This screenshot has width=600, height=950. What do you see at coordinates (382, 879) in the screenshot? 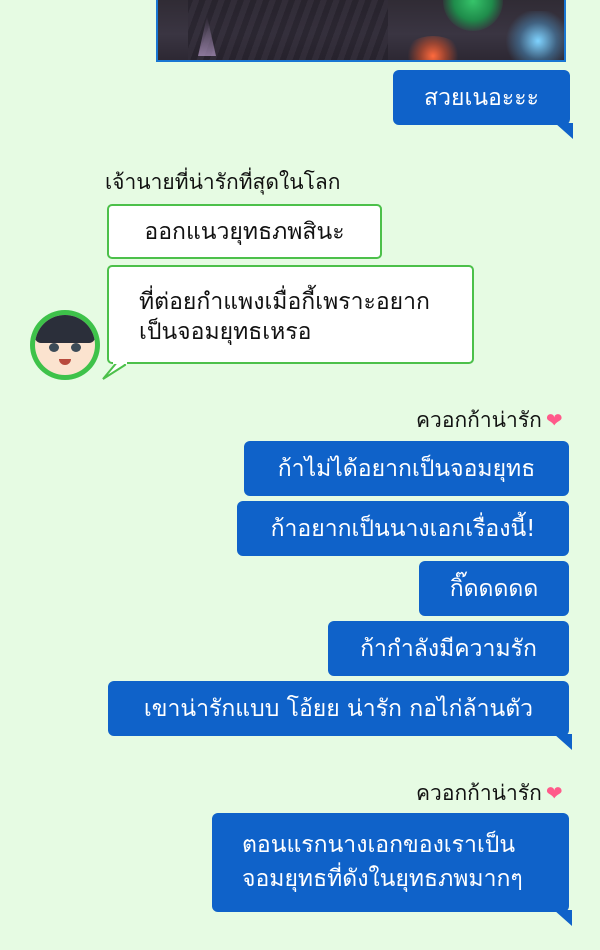
I see `message-text-line: จอมยุทธที่ดังในยุทธภพมากๆ` at bounding box center [382, 879].